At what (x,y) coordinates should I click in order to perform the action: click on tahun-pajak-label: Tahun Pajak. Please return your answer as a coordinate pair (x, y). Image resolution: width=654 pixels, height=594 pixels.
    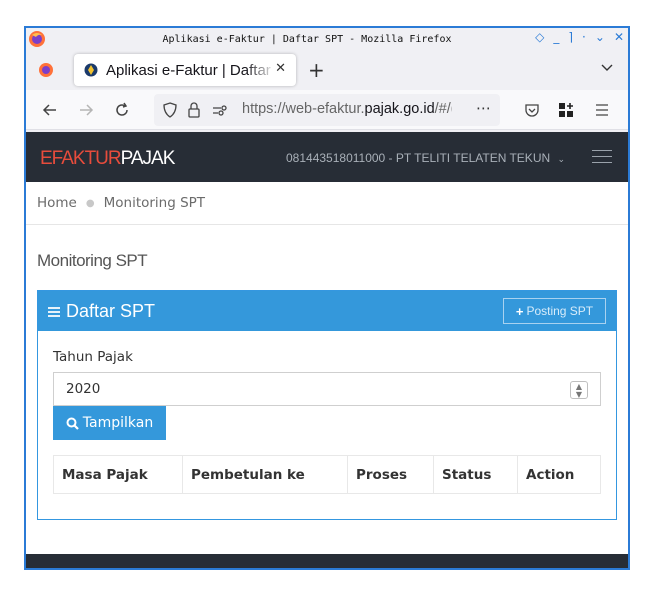
    Looking at the image, I should click on (93, 357).